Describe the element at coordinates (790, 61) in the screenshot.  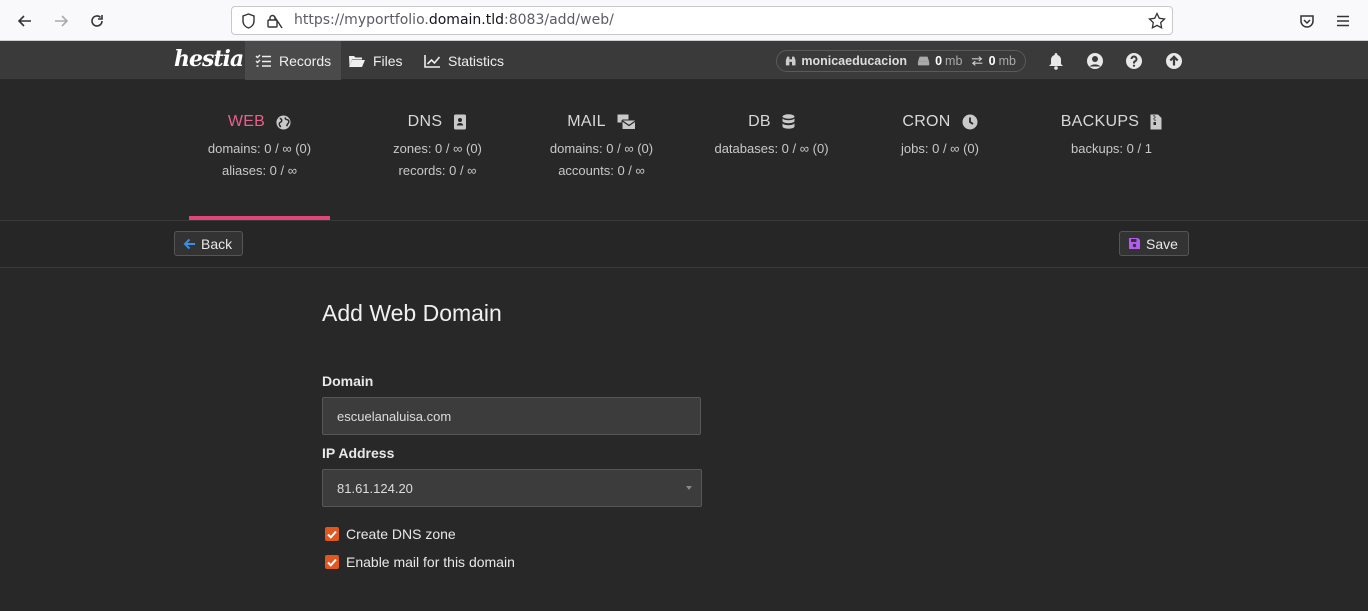
I see `binoculars-icon` at that location.